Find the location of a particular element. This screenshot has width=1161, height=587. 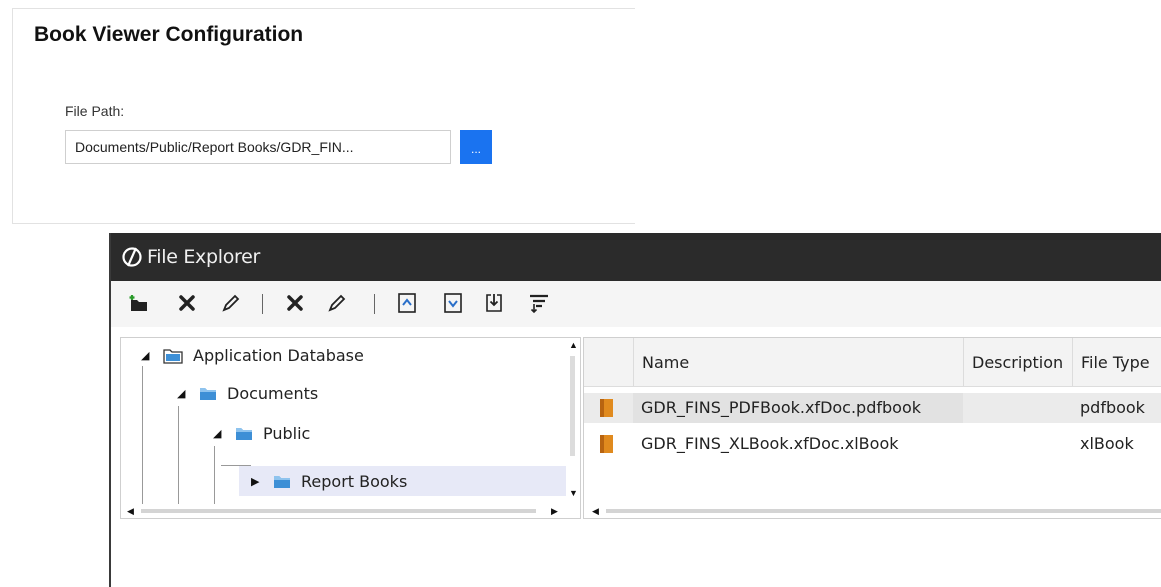

table-row: GDR_FINS_PDFBook.xfDoc.pdfbook pdfbook is located at coordinates (872, 408).